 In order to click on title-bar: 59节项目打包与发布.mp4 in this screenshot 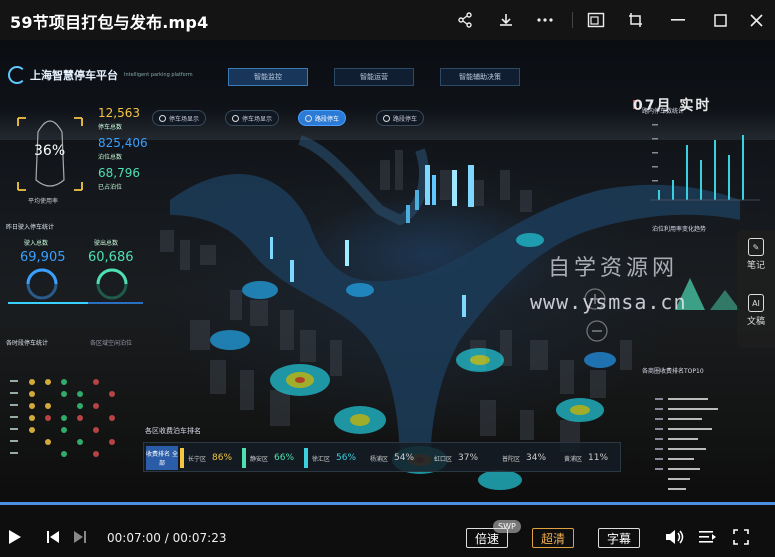, I will do `click(387, 20)`.